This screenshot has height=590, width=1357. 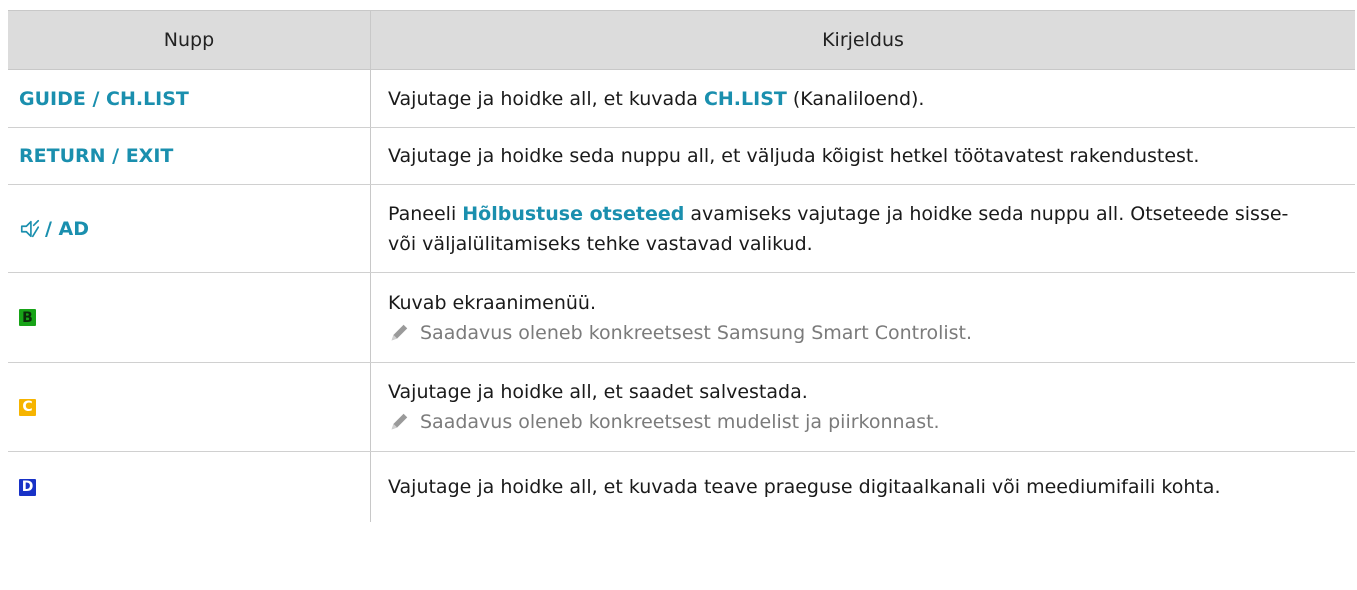 I want to click on audio-description-icon, so click(x=30, y=228).